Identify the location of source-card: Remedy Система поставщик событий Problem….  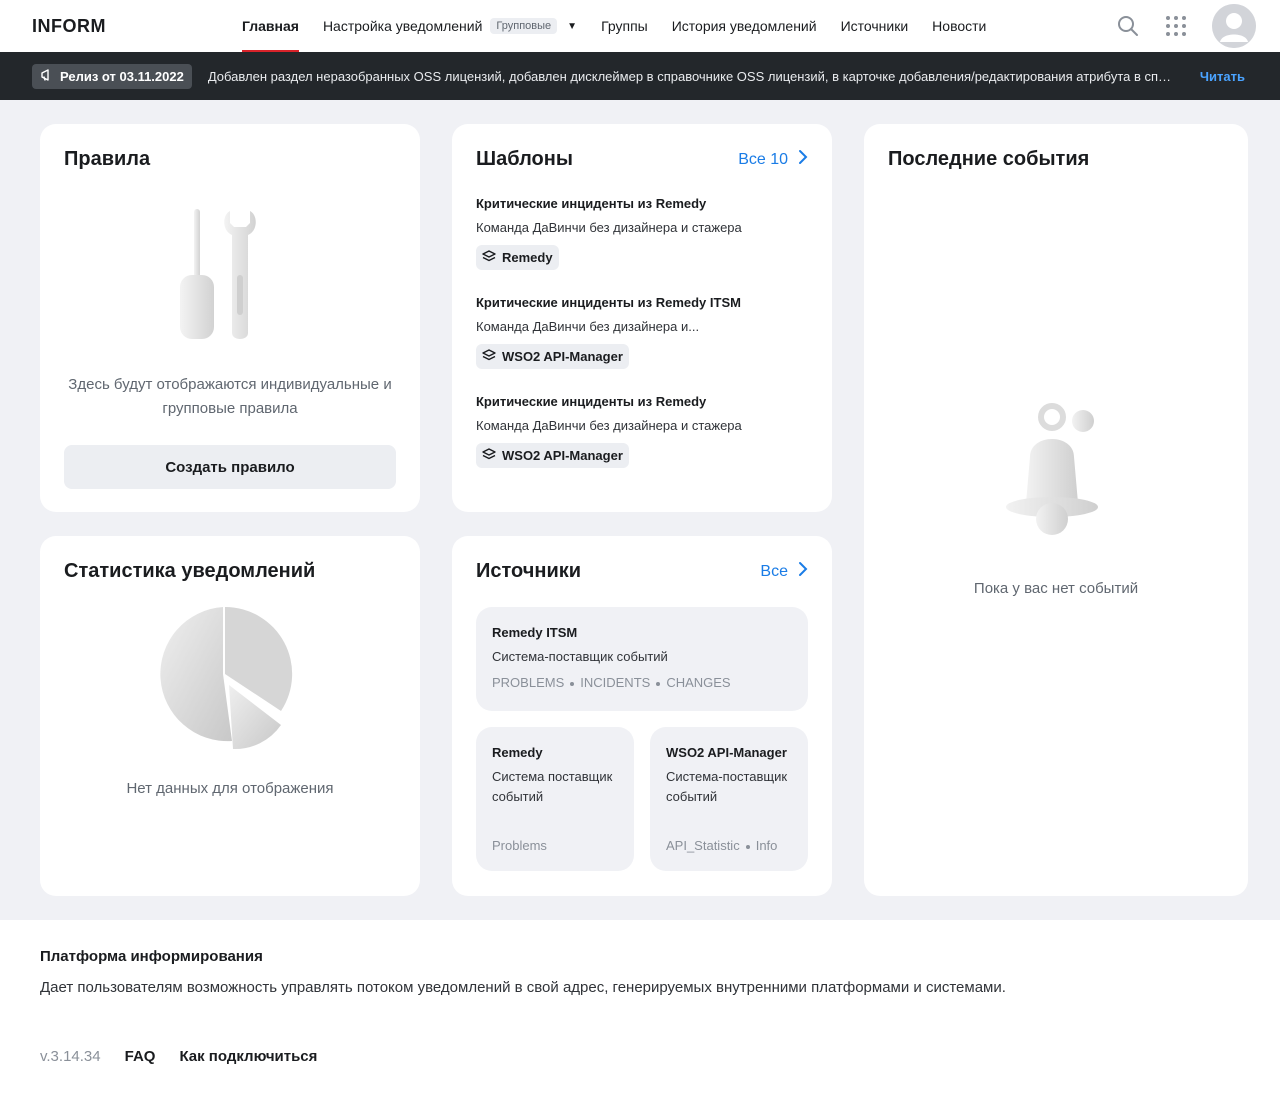
(555, 799).